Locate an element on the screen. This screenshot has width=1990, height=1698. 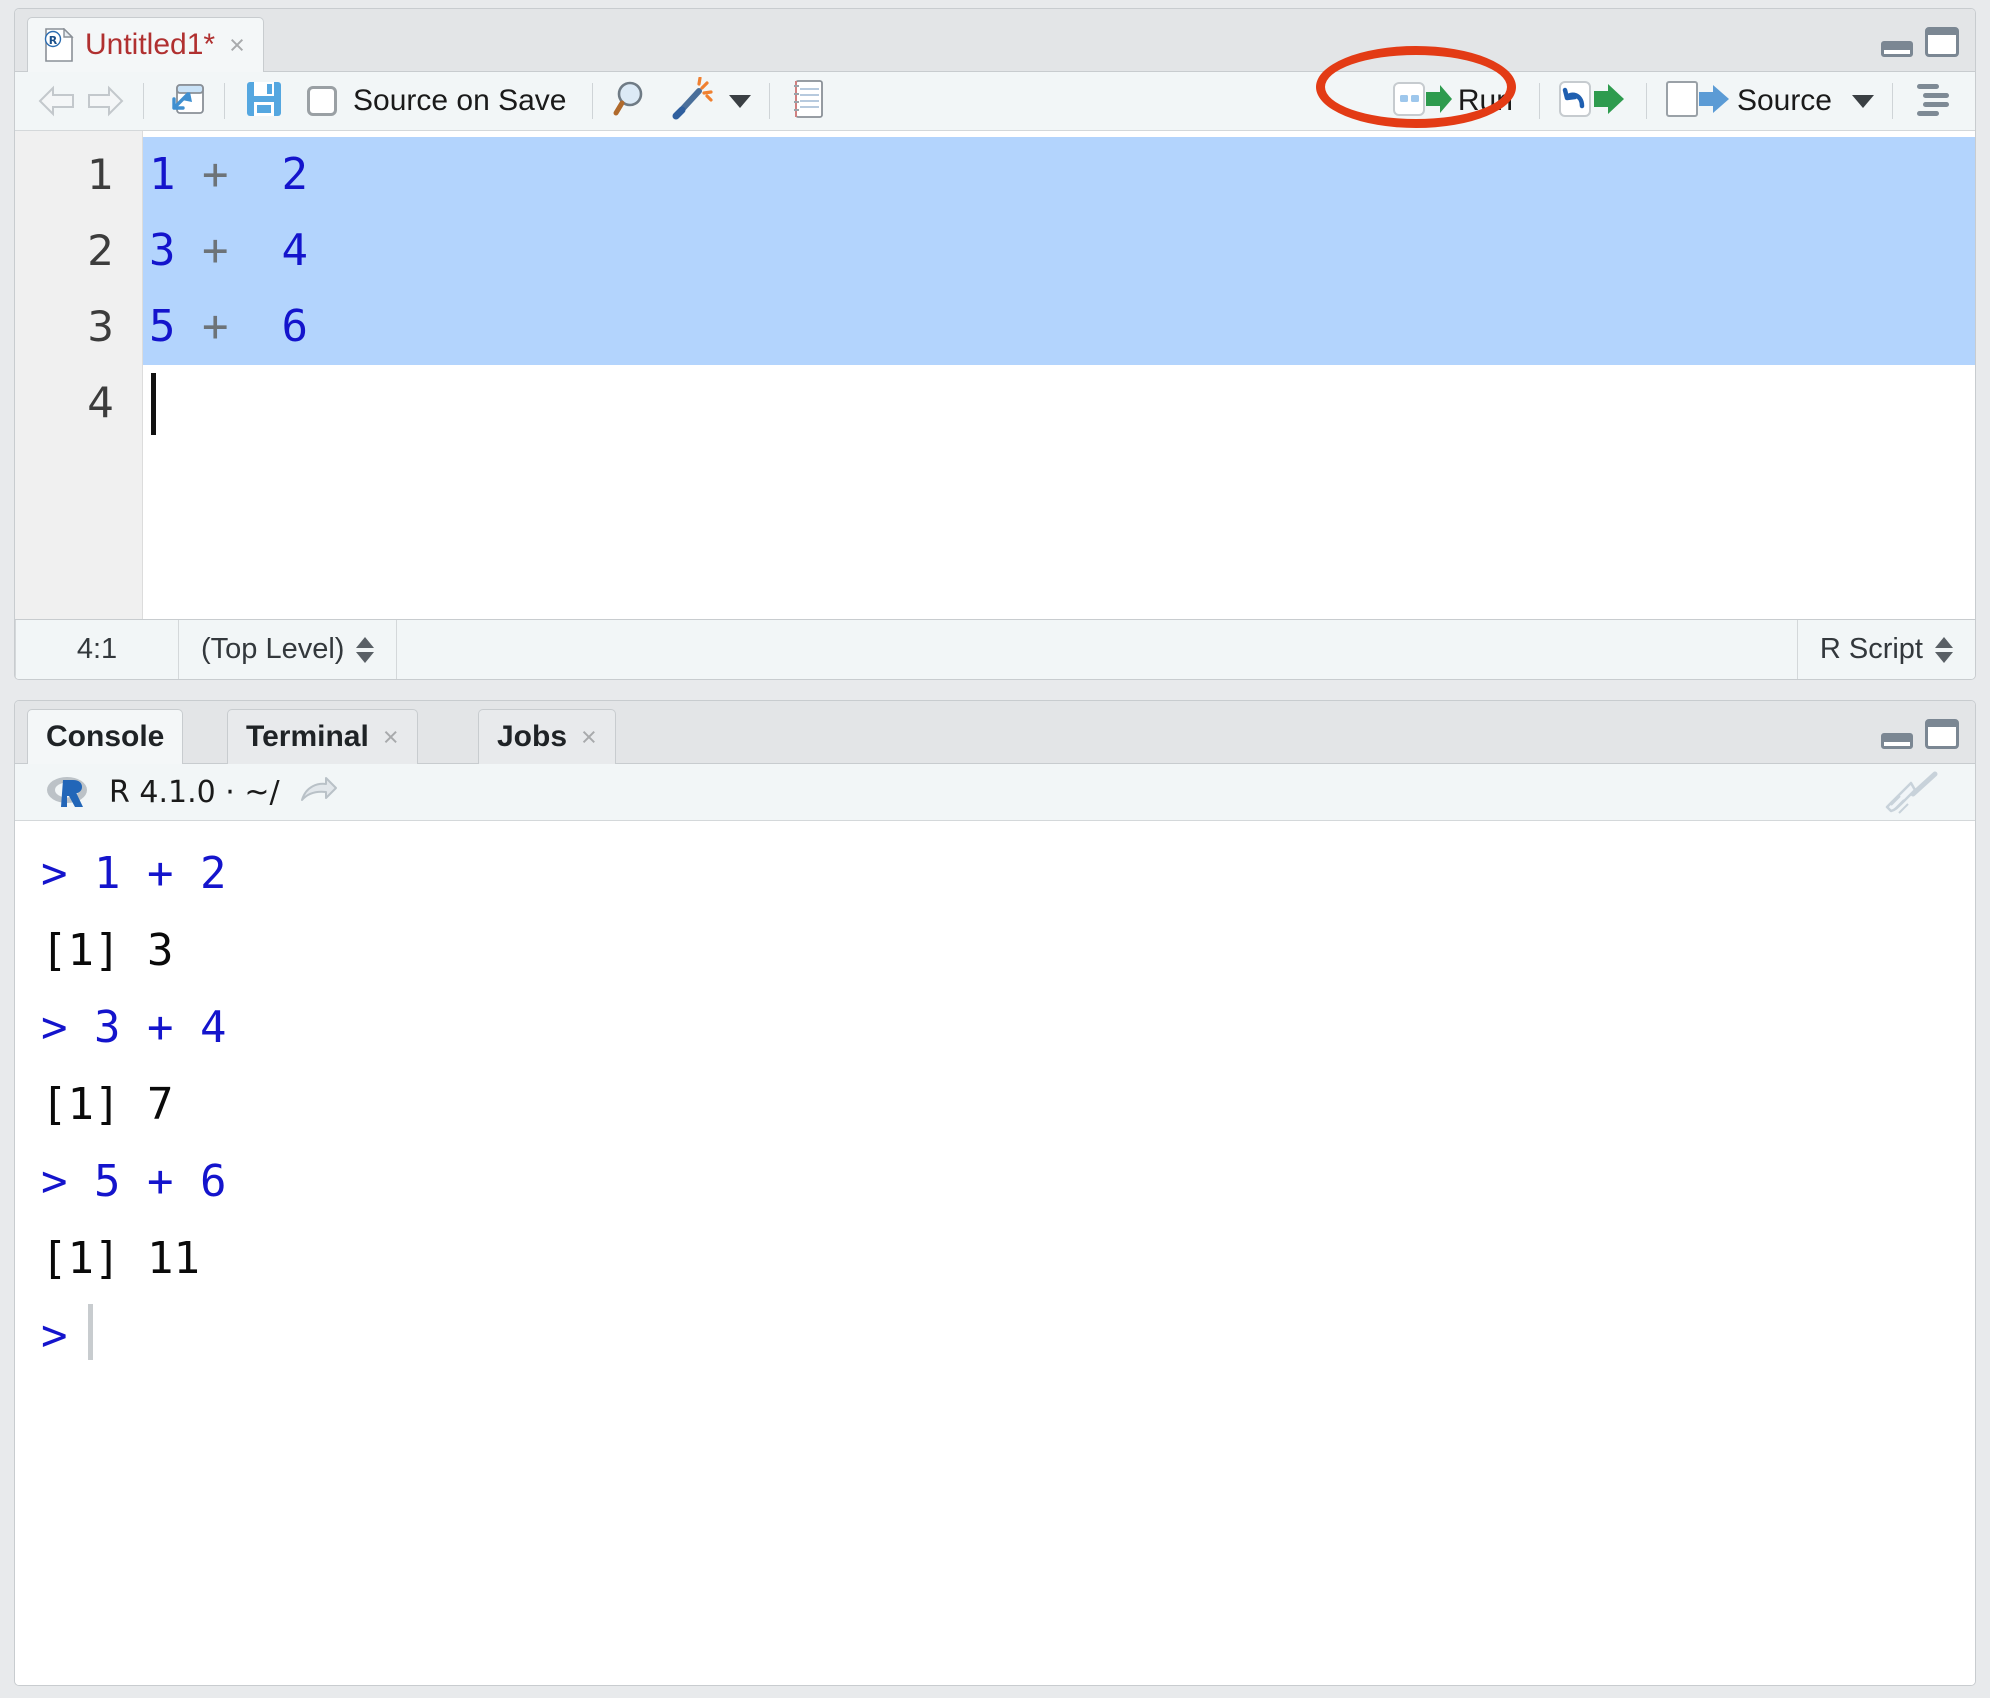
run-icon is located at coordinates (1423, 101).